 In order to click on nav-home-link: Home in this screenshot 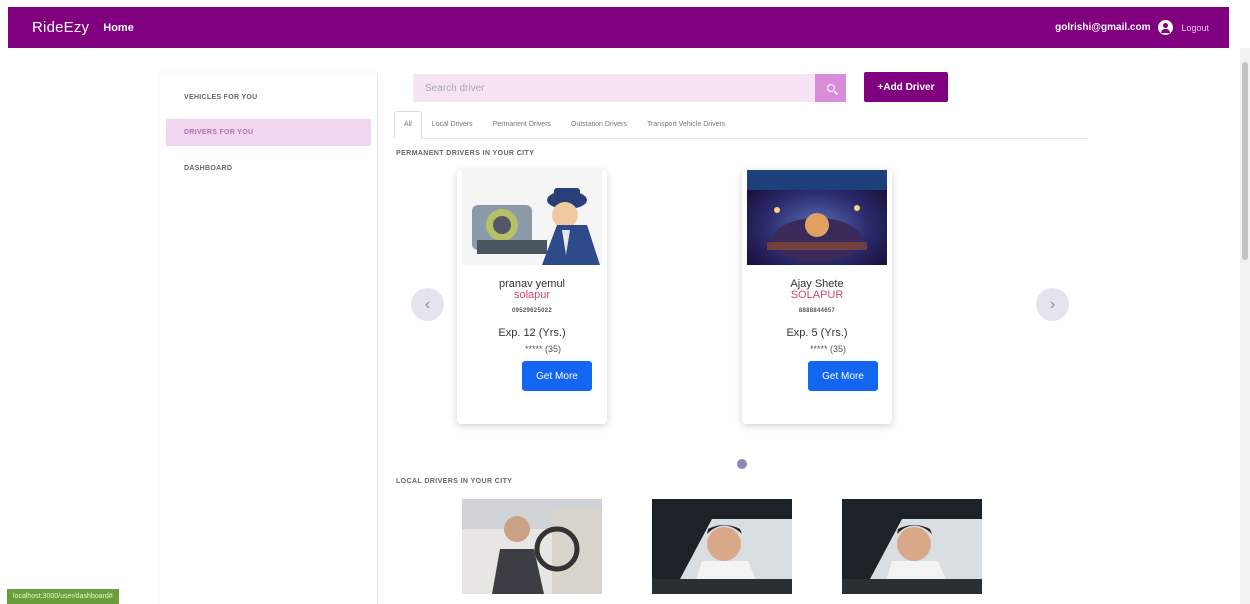, I will do `click(118, 28)`.